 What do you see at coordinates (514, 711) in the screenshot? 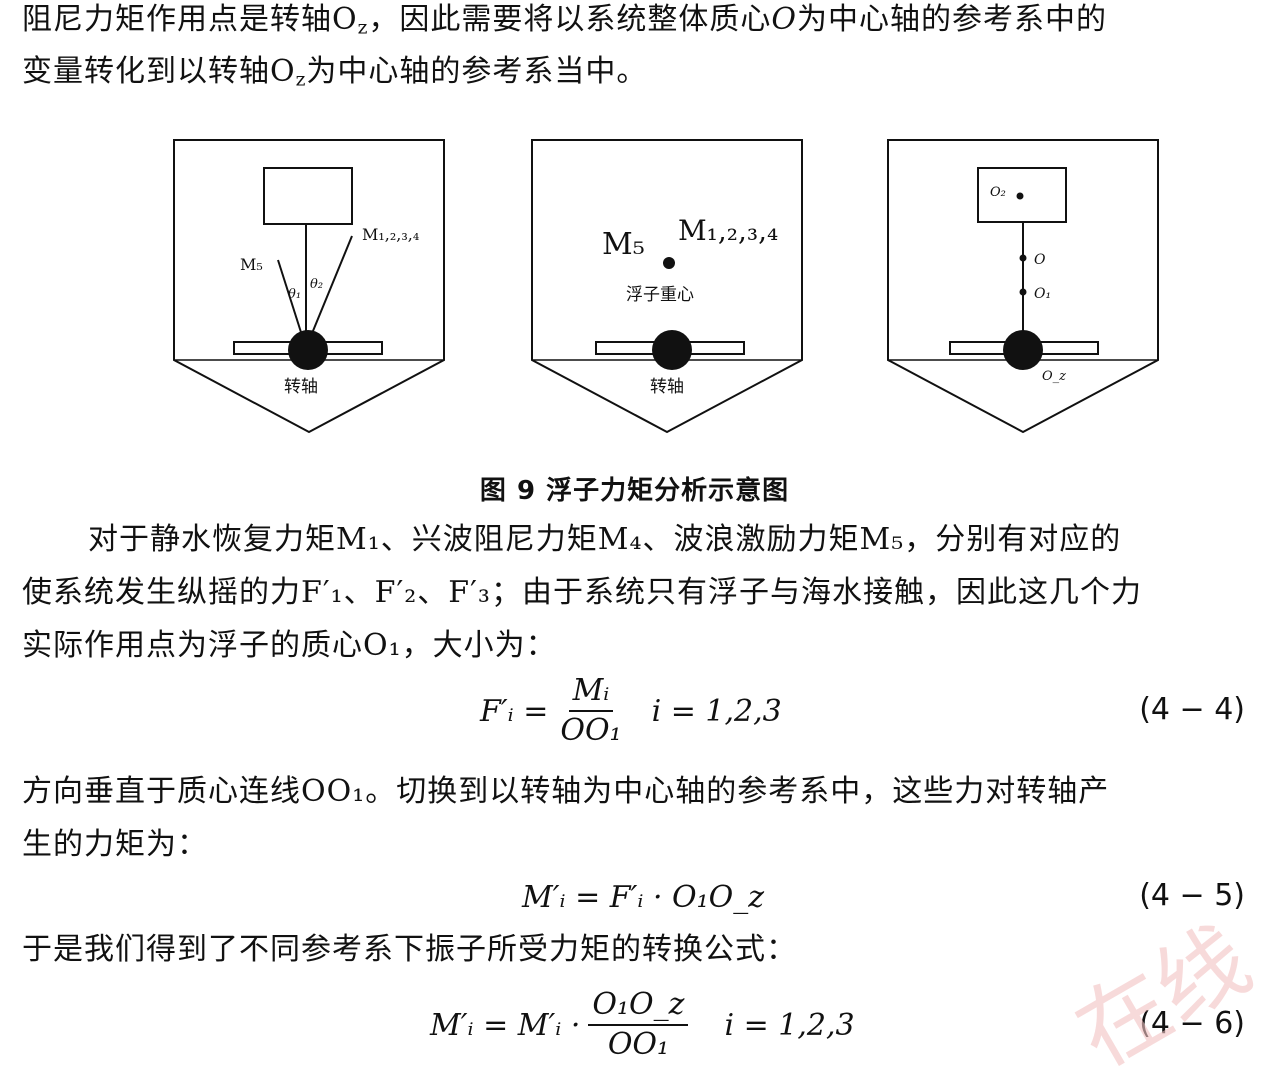
I see `eq44-lhs: F′ᵢ =` at bounding box center [514, 711].